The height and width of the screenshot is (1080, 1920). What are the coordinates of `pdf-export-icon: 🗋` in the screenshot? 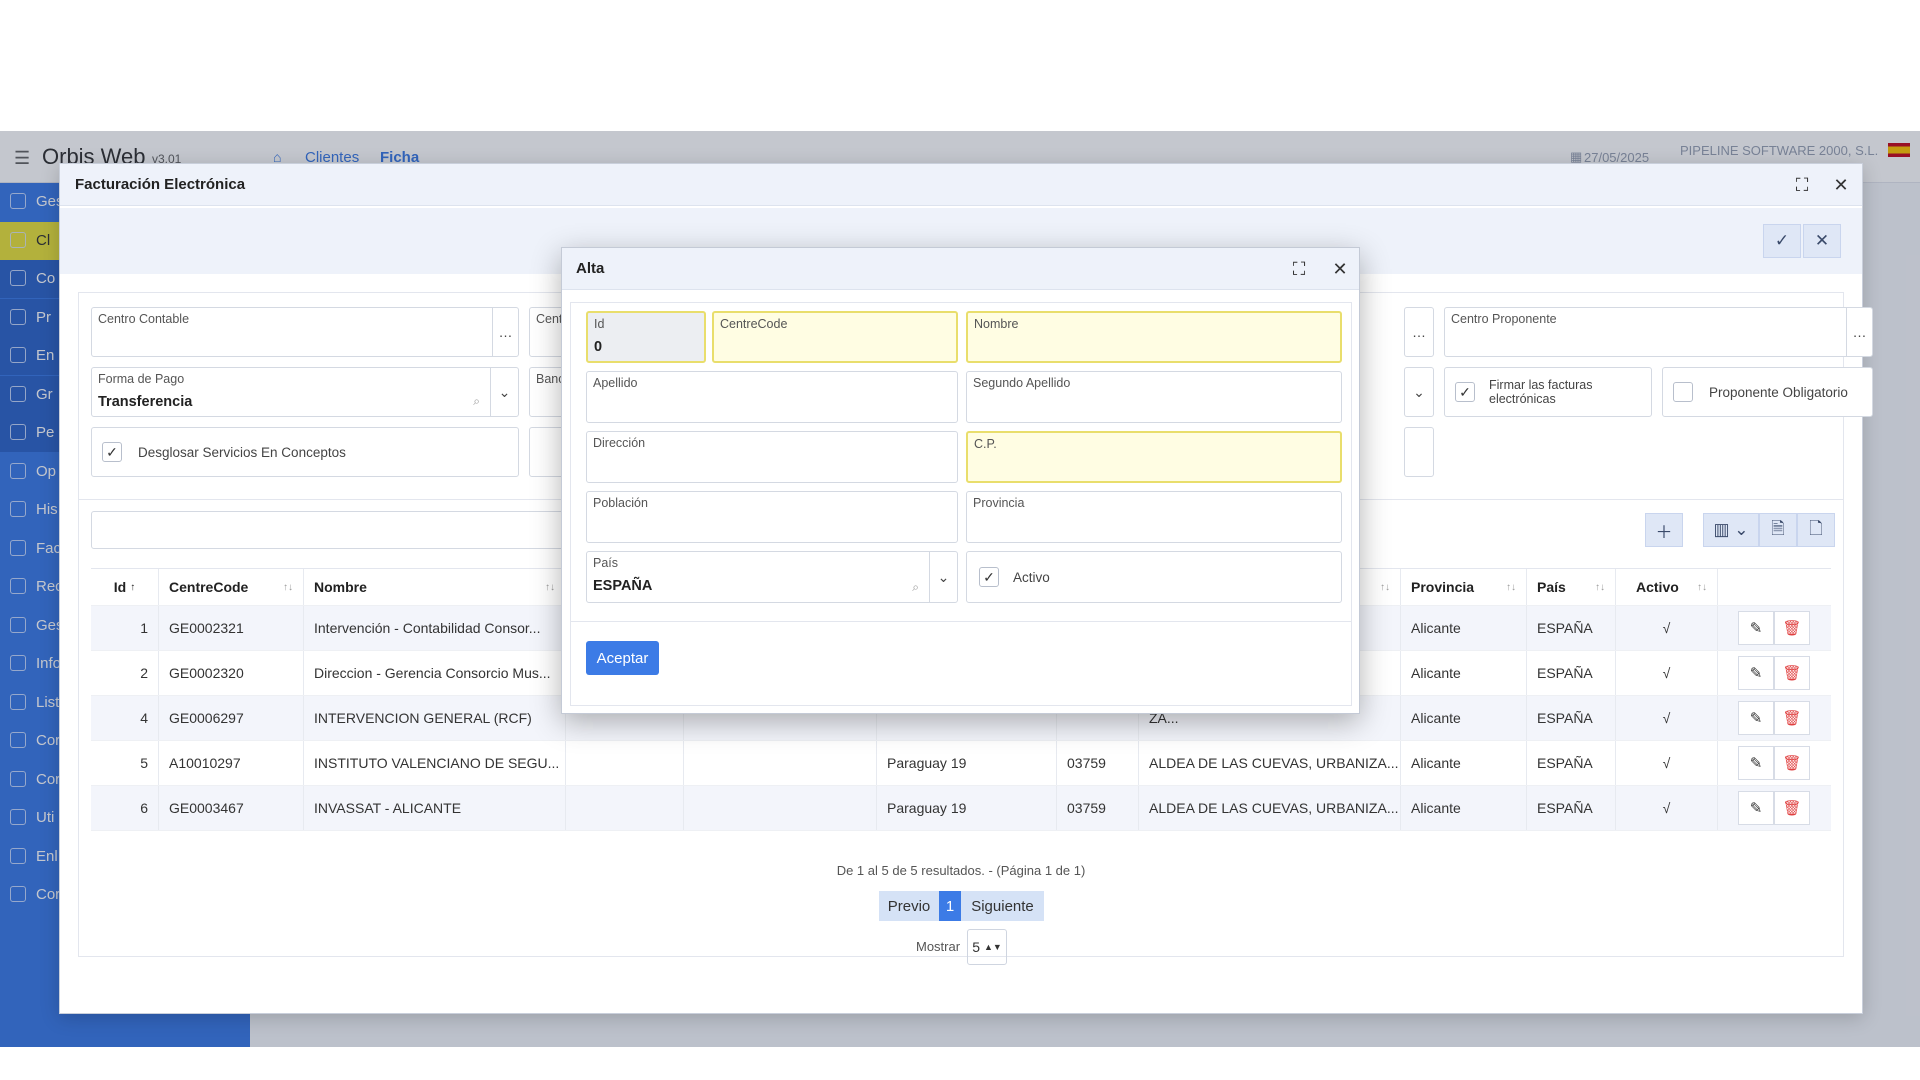 It's located at (1816, 530).